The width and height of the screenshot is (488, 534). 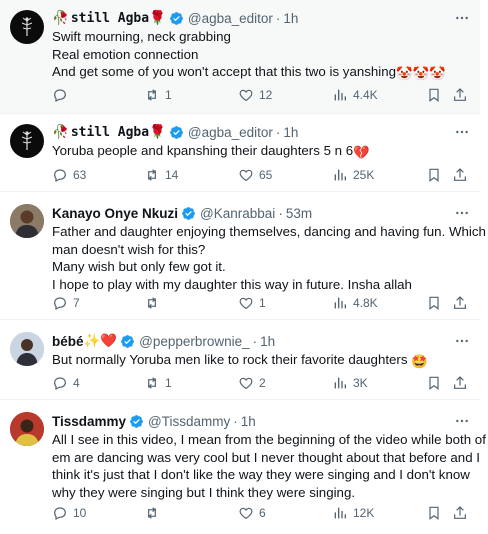 I want to click on like-button: 65, so click(x=255, y=175).